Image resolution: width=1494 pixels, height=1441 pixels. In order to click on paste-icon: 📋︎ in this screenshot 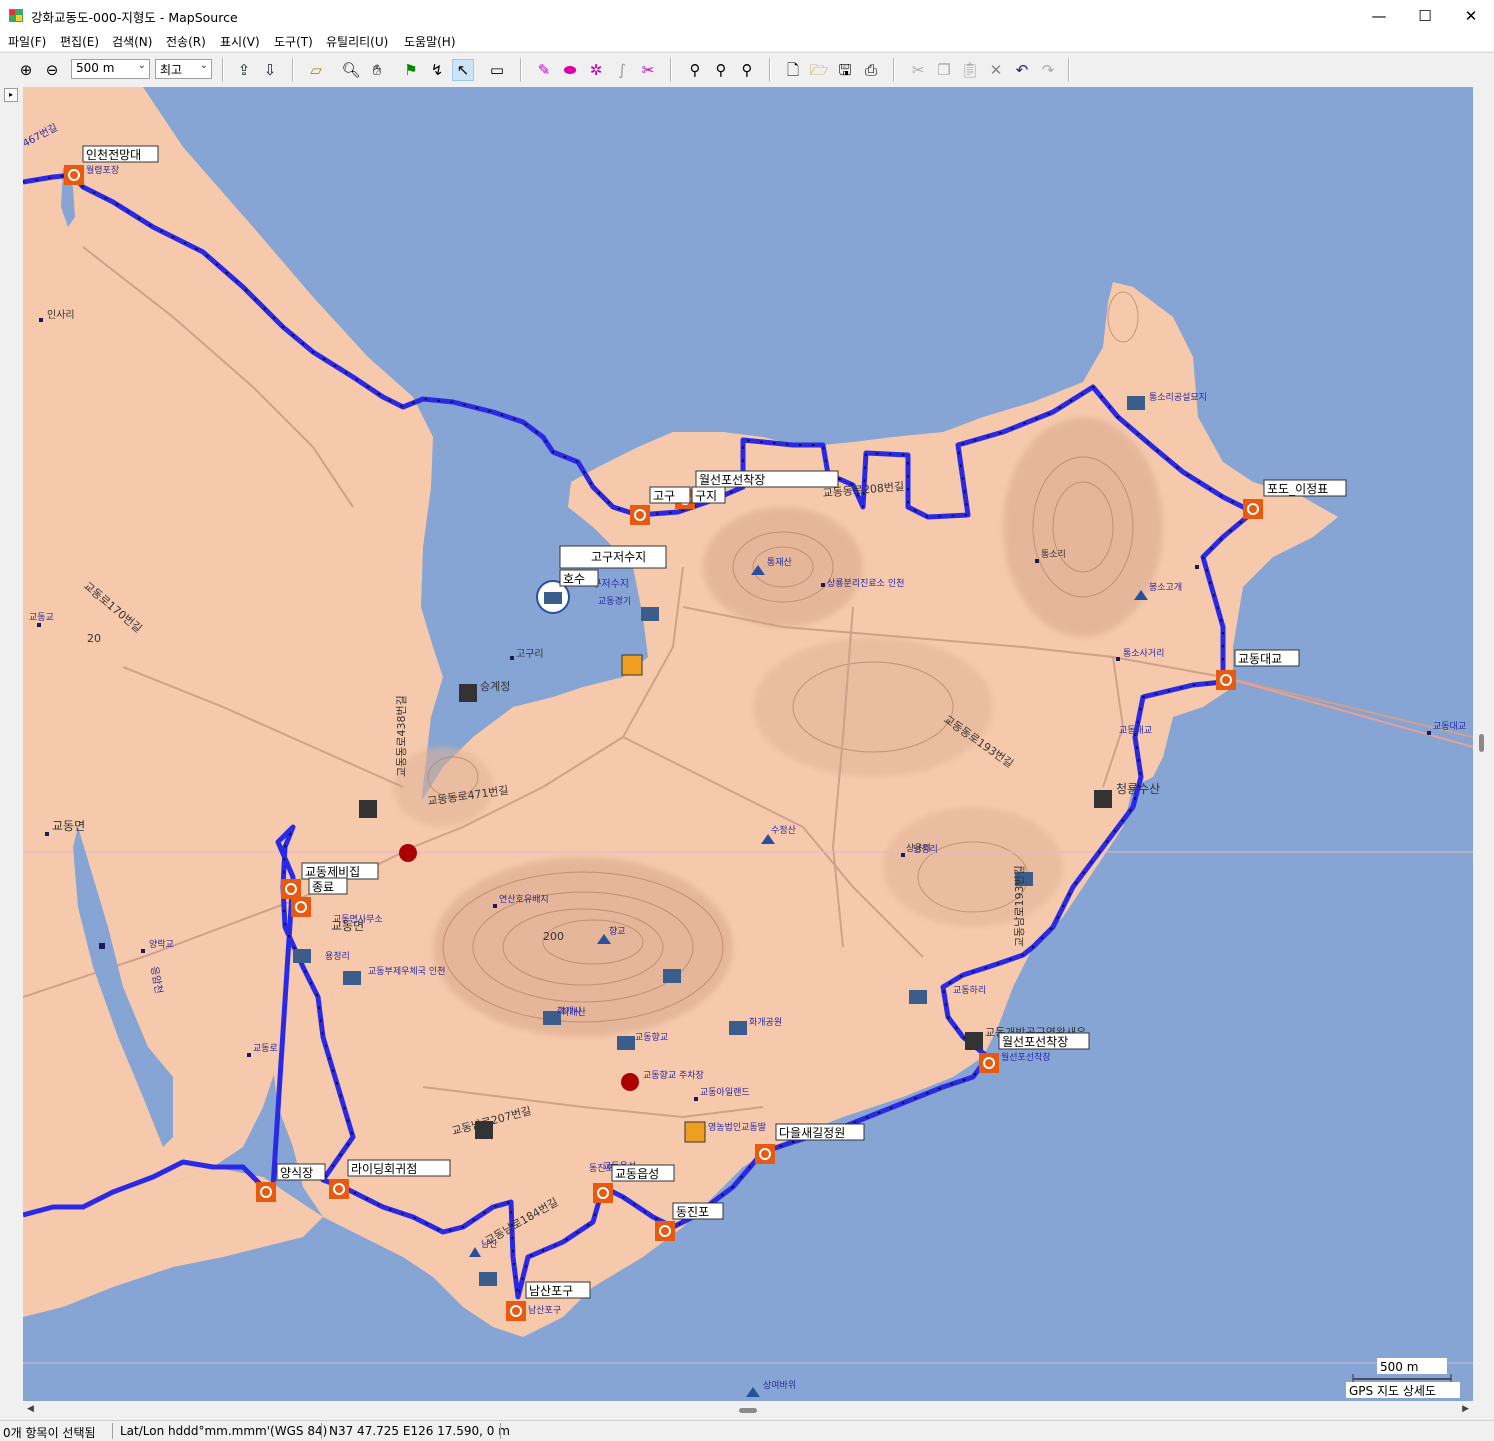, I will do `click(970, 70)`.